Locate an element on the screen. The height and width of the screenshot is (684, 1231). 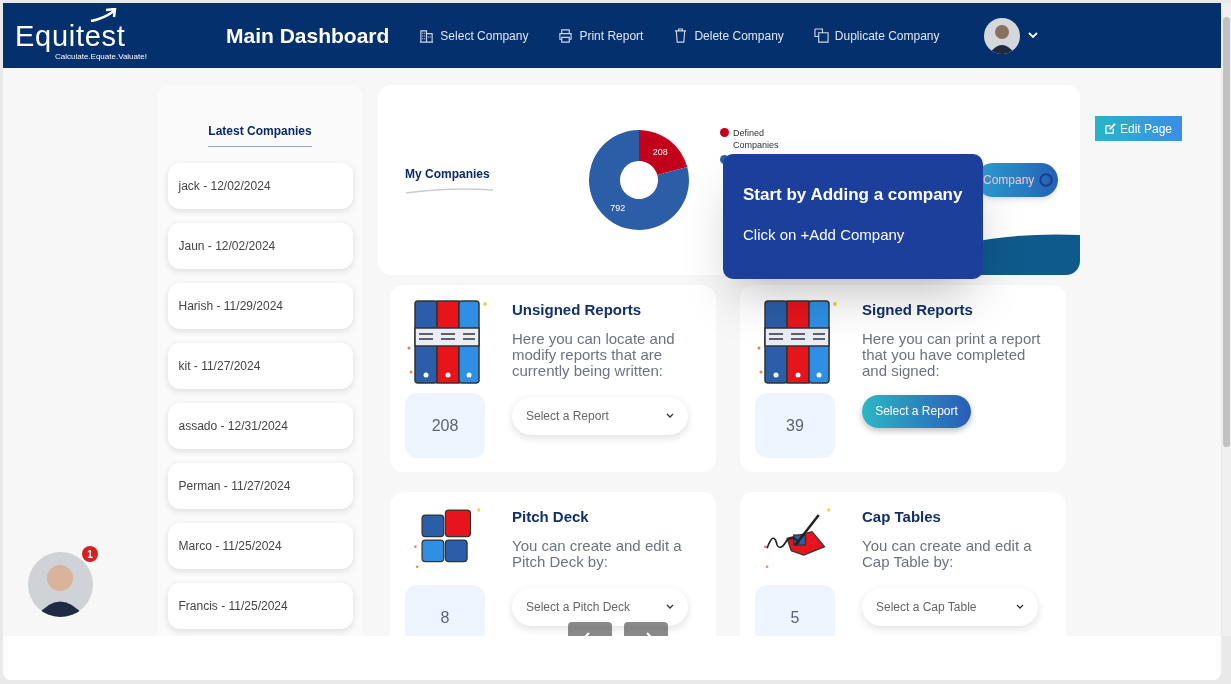
legend-label: Defined Companies is located at coordinates (756, 139).